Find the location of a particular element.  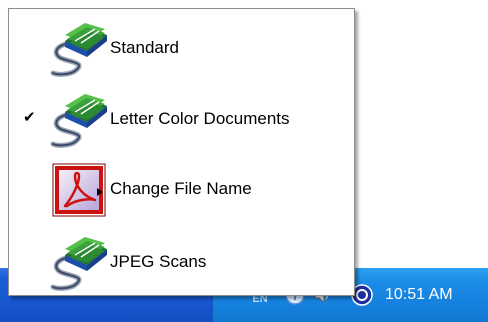

pdf-acrobat-icon is located at coordinates (77, 190).